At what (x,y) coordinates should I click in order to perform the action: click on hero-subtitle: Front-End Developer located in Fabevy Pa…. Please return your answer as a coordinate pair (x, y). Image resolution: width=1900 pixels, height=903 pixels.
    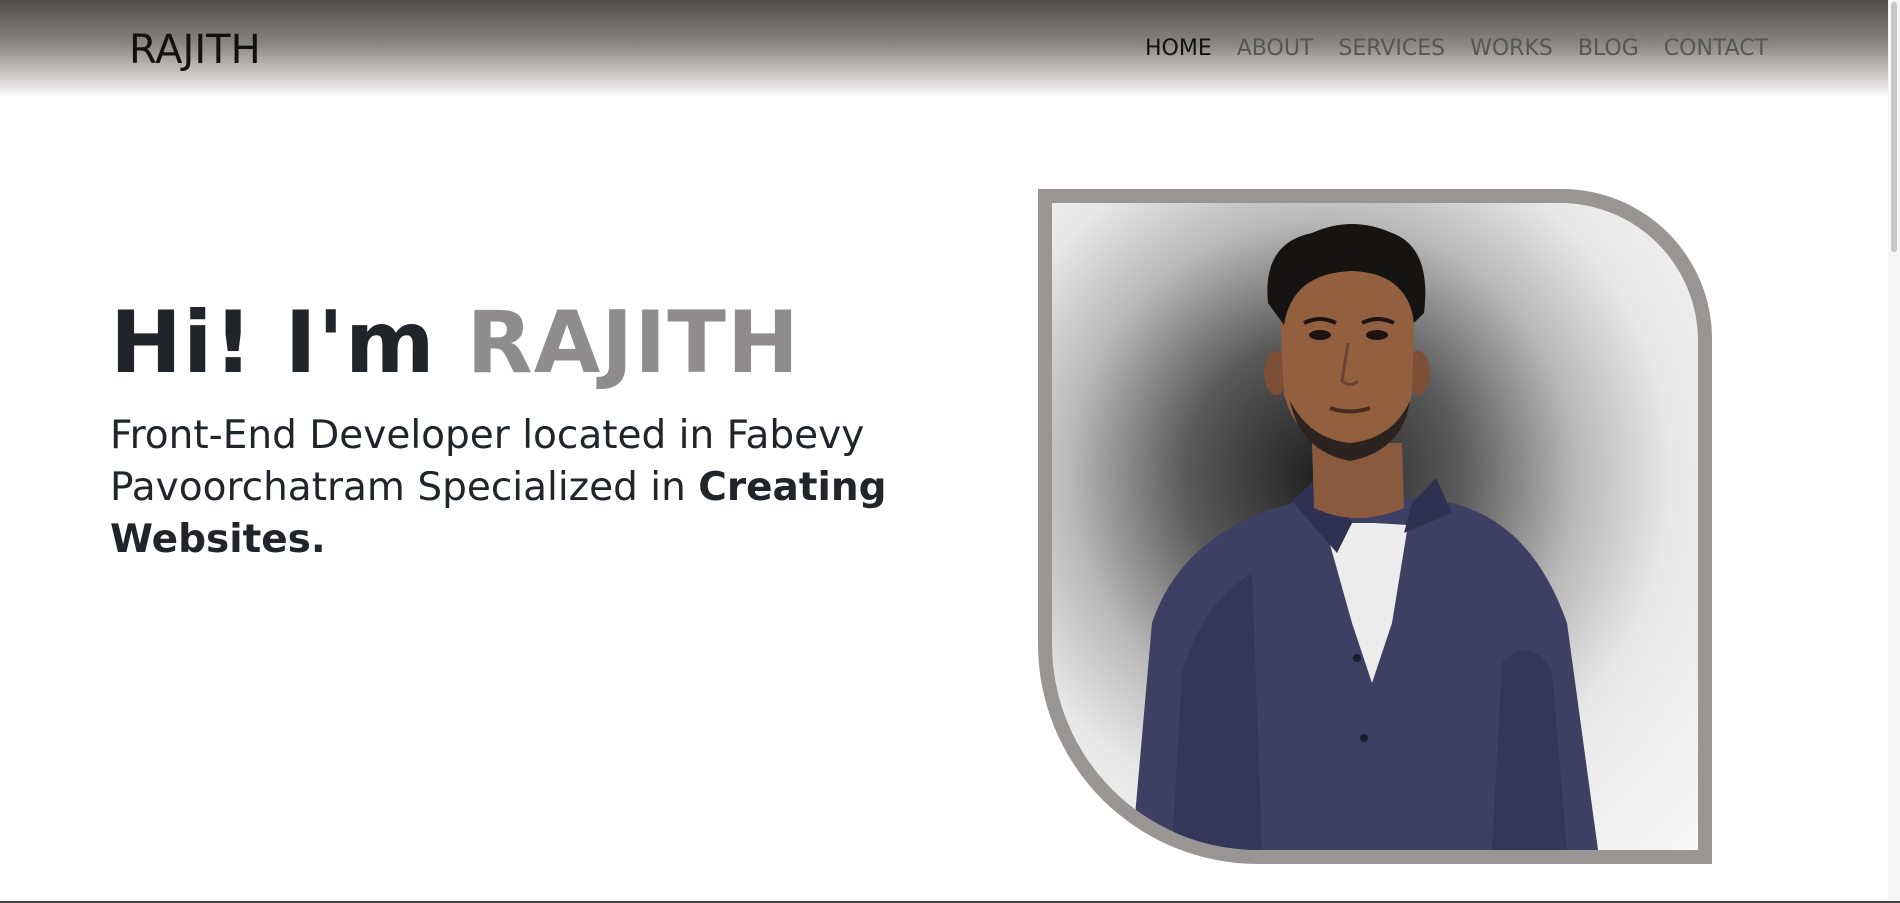
    Looking at the image, I should click on (510, 488).